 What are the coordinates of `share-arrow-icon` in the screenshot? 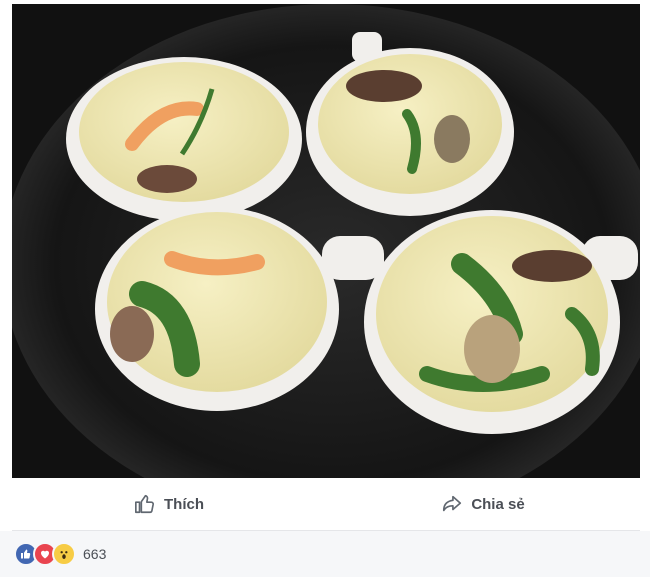 It's located at (452, 504).